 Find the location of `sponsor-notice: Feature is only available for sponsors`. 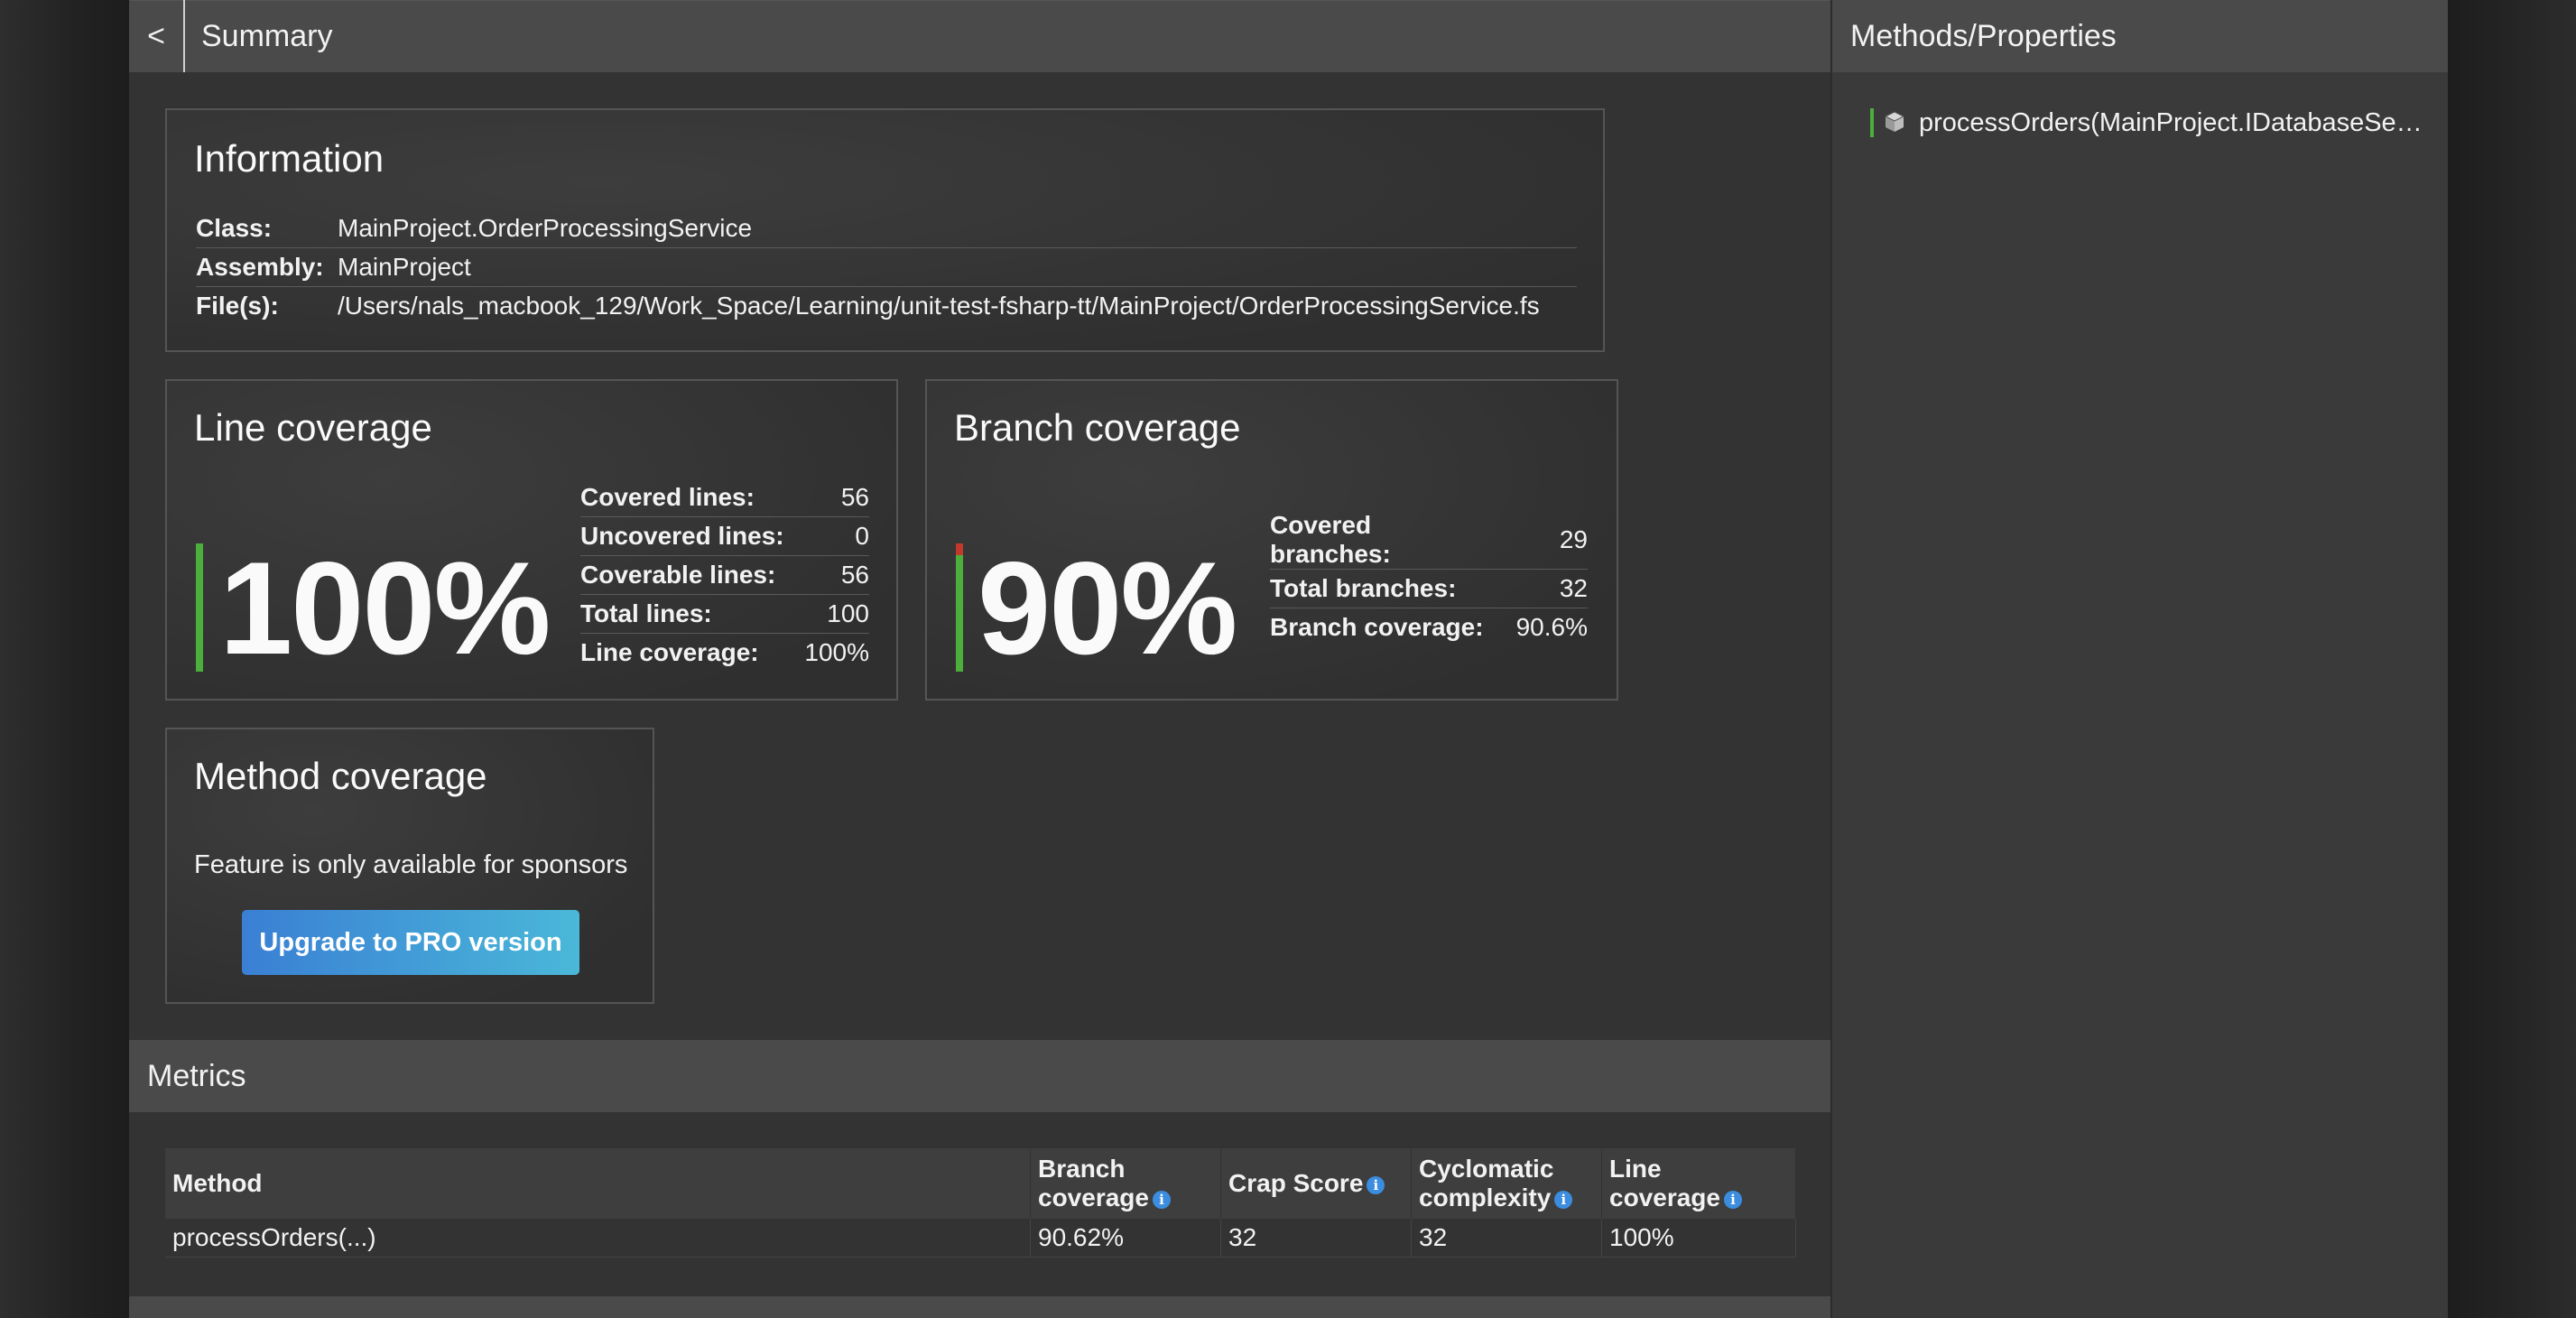

sponsor-notice: Feature is only available for sponsors is located at coordinates (411, 865).